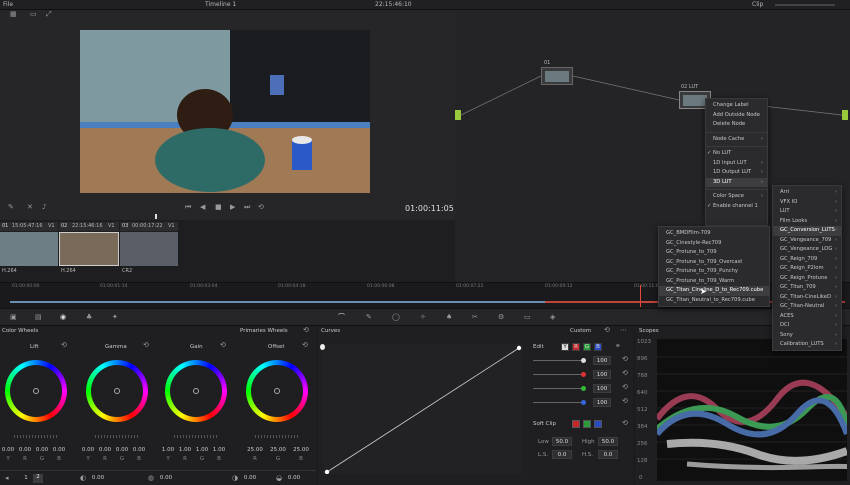 The height and width of the screenshot is (485, 850). What do you see at coordinates (807, 345) in the screenshot?
I see `lut-folder-calibration: Calibration_LUTS ›` at bounding box center [807, 345].